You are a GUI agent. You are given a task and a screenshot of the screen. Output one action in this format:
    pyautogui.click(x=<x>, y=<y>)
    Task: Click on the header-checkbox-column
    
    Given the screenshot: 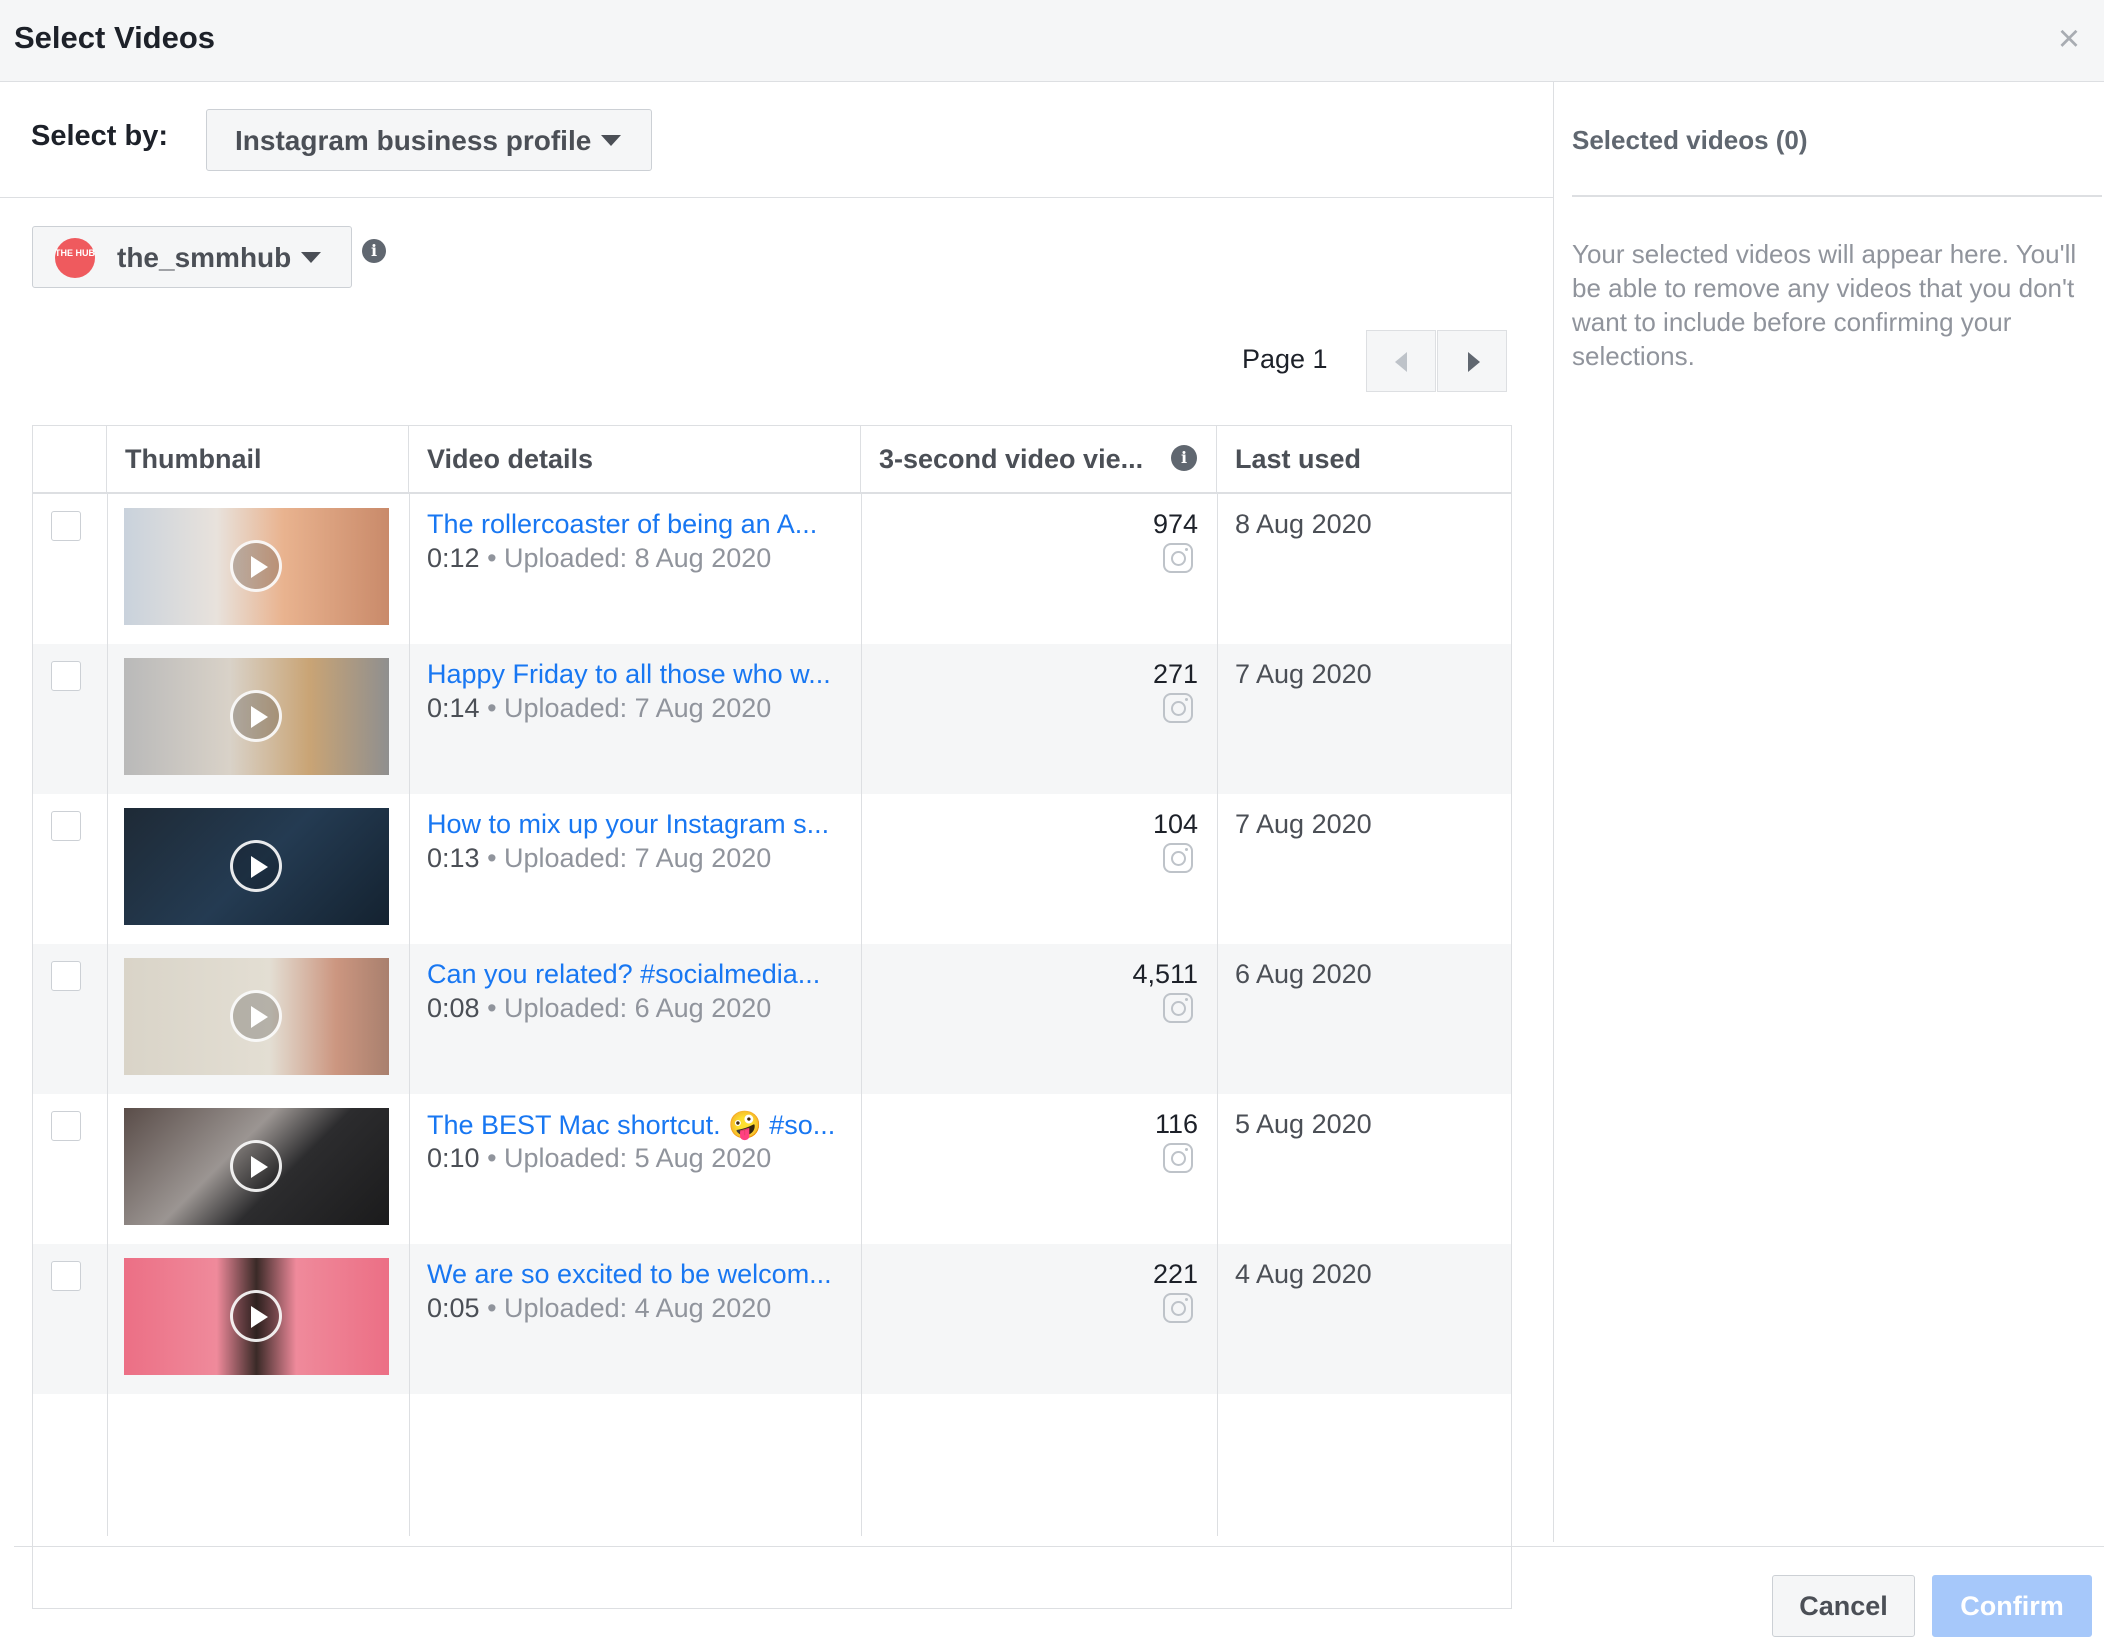 What is the action you would take?
    pyautogui.click(x=70, y=459)
    